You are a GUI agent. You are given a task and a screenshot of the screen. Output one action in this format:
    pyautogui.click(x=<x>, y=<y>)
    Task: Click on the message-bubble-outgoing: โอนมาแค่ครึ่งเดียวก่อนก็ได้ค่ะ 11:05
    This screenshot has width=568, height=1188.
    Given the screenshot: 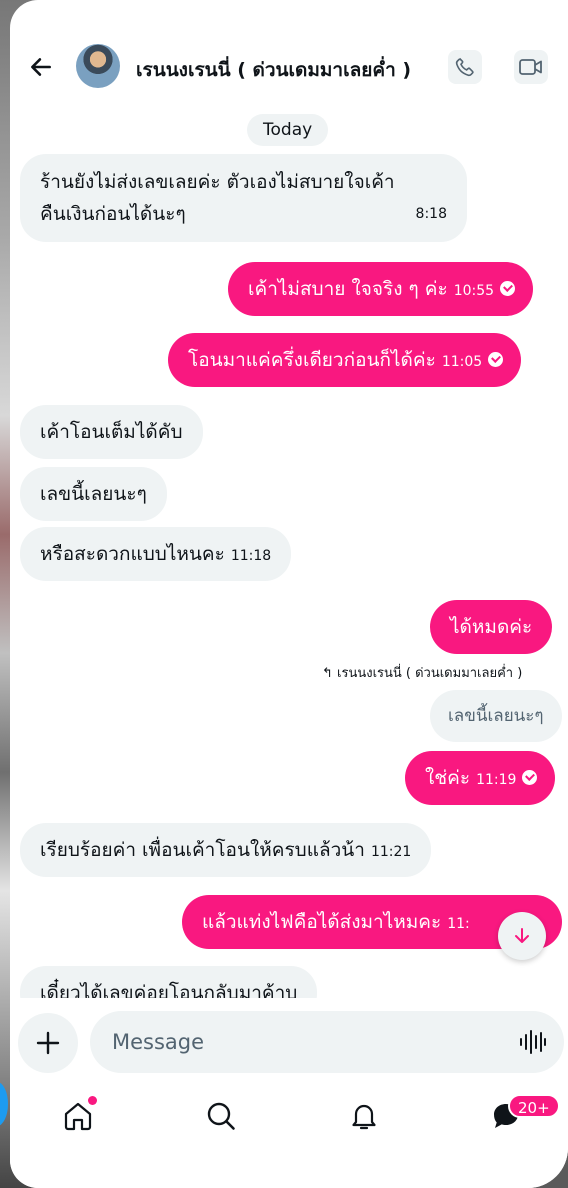 What is the action you would take?
    pyautogui.click(x=345, y=360)
    